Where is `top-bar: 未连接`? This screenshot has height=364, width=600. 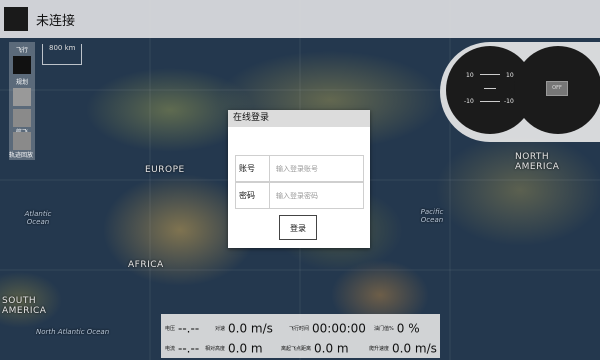 top-bar: 未连接 is located at coordinates (300, 19).